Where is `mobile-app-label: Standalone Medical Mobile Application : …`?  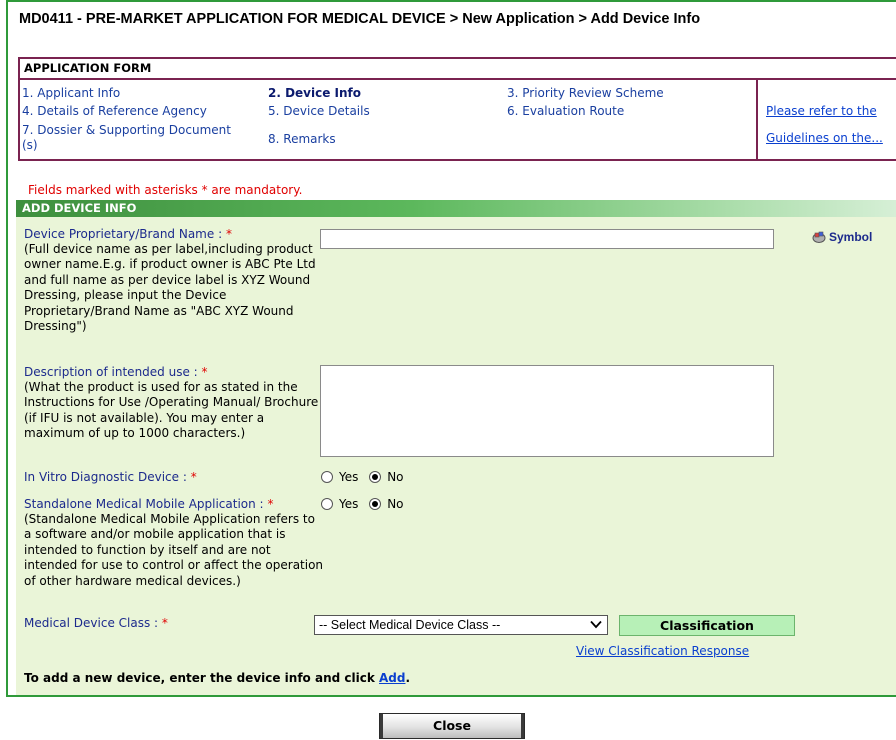 mobile-app-label: Standalone Medical Mobile Application : … is located at coordinates (149, 504).